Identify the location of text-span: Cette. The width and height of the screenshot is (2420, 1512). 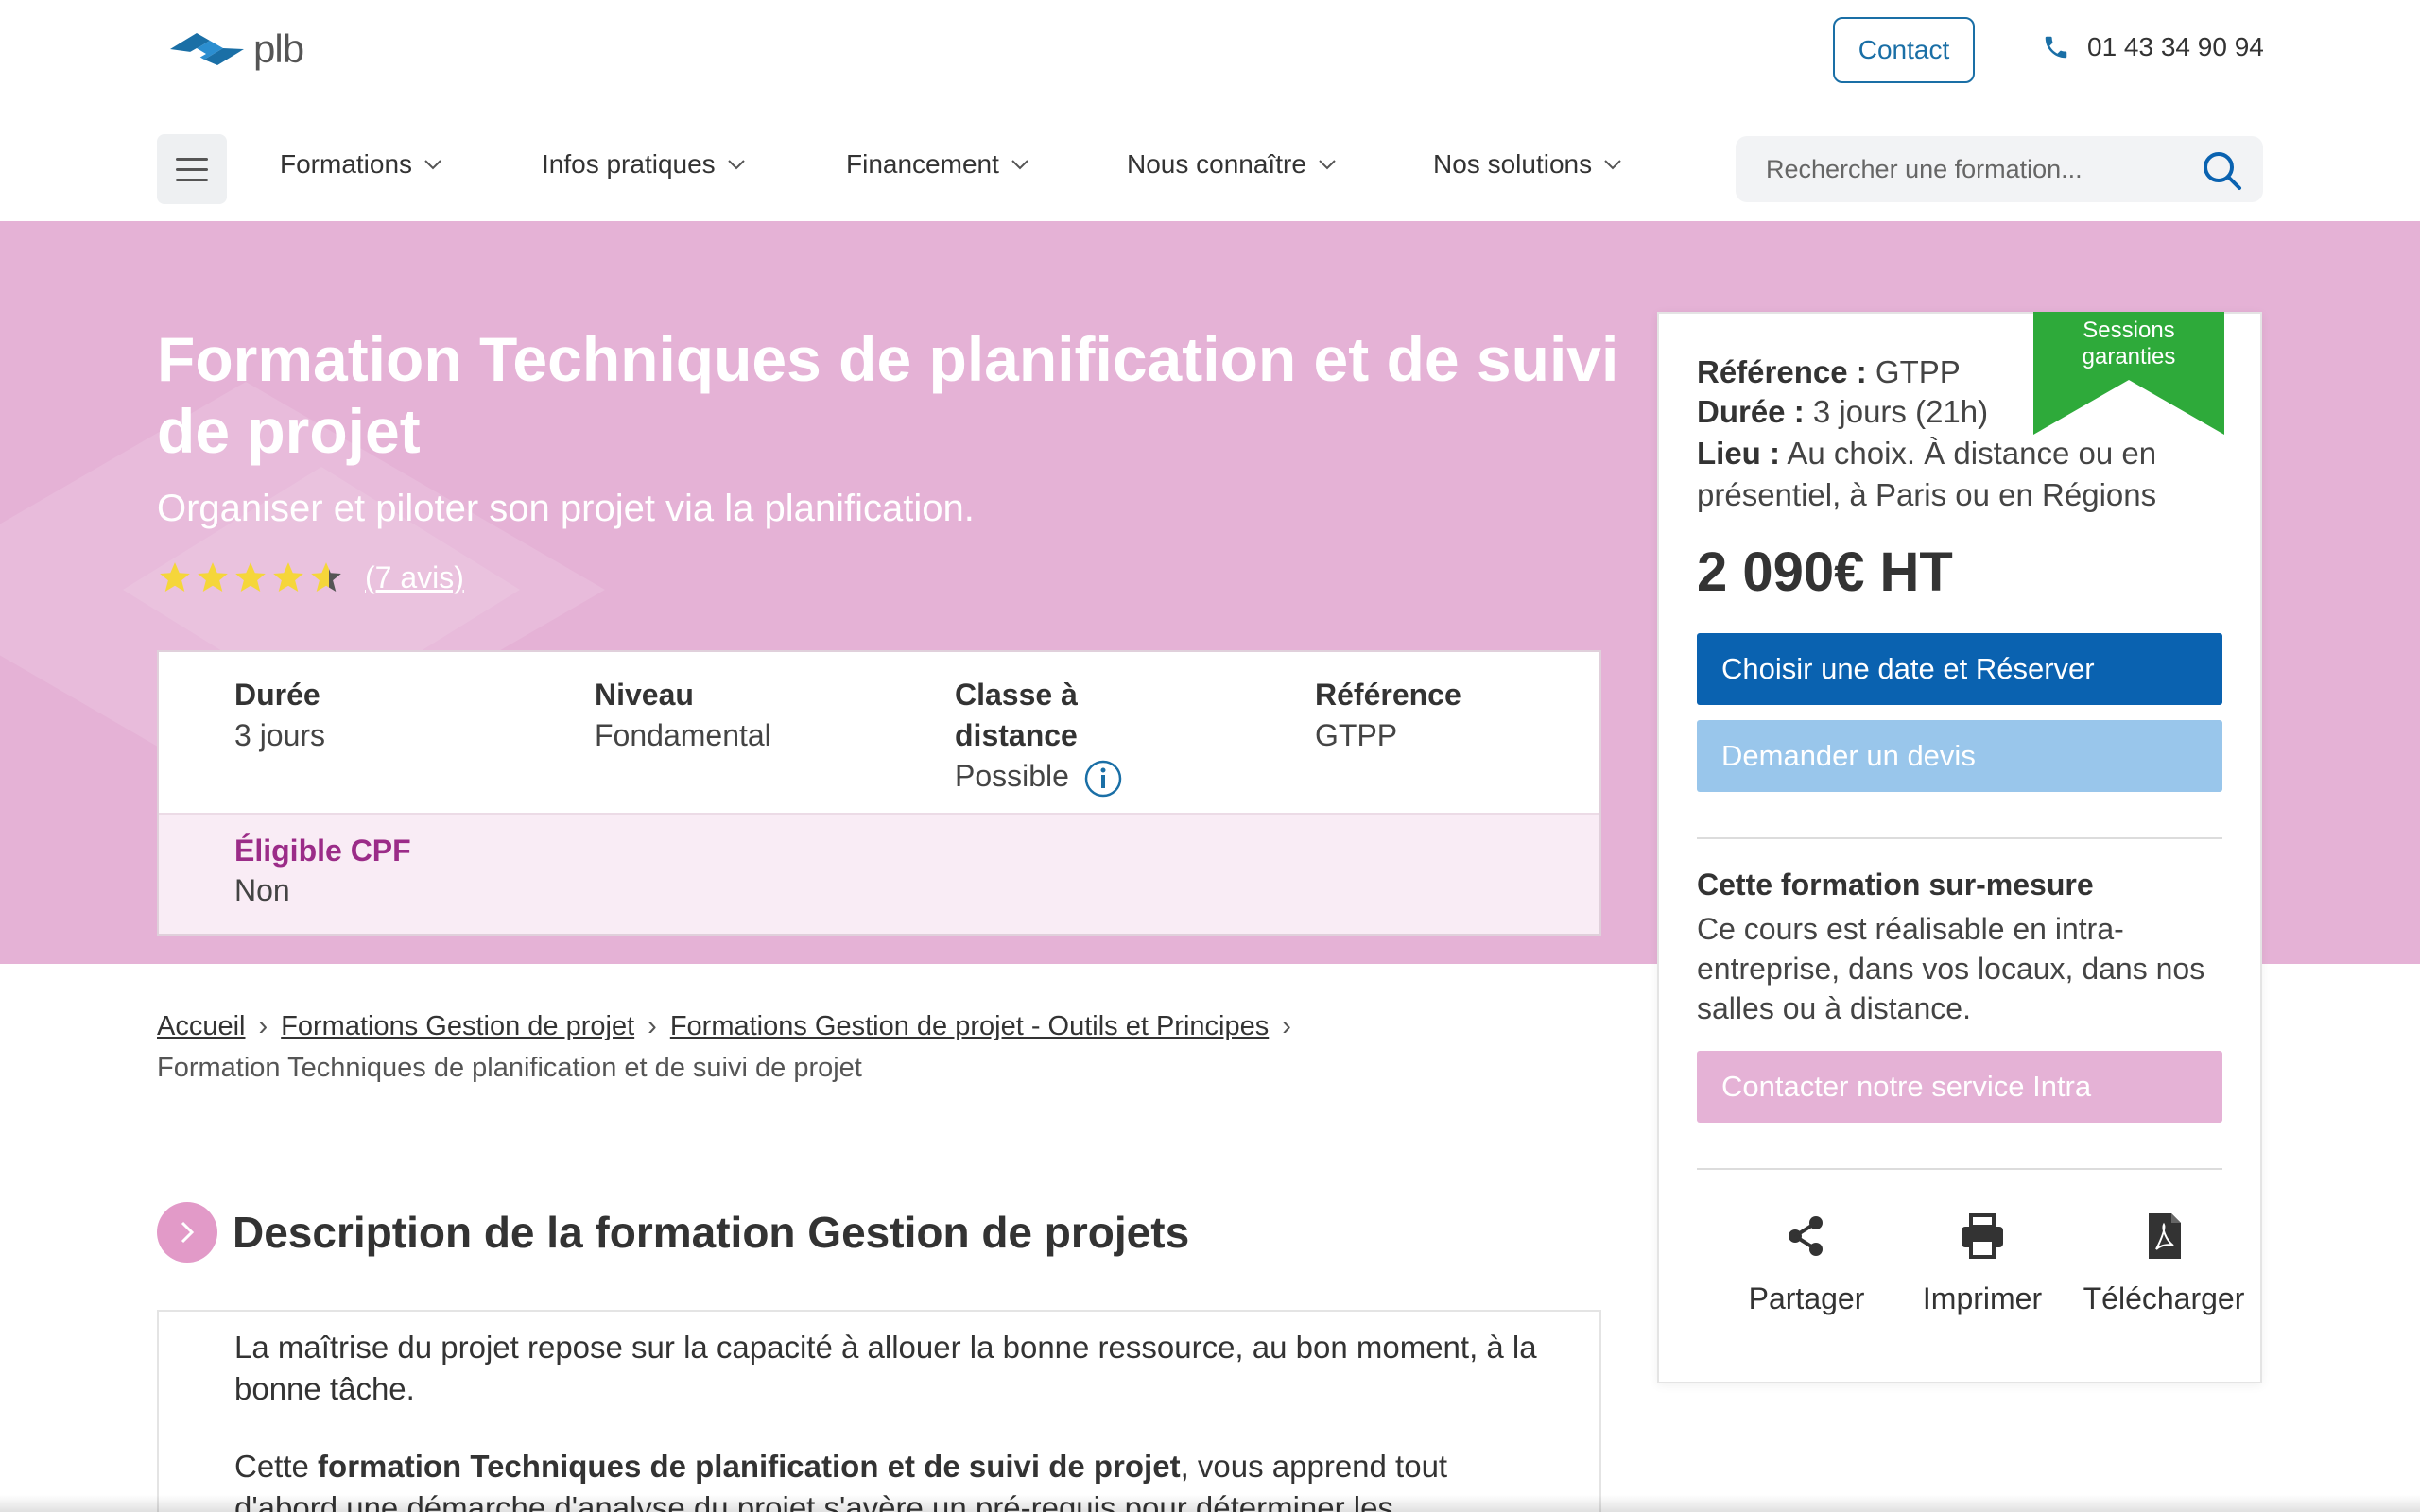
(277, 1466).